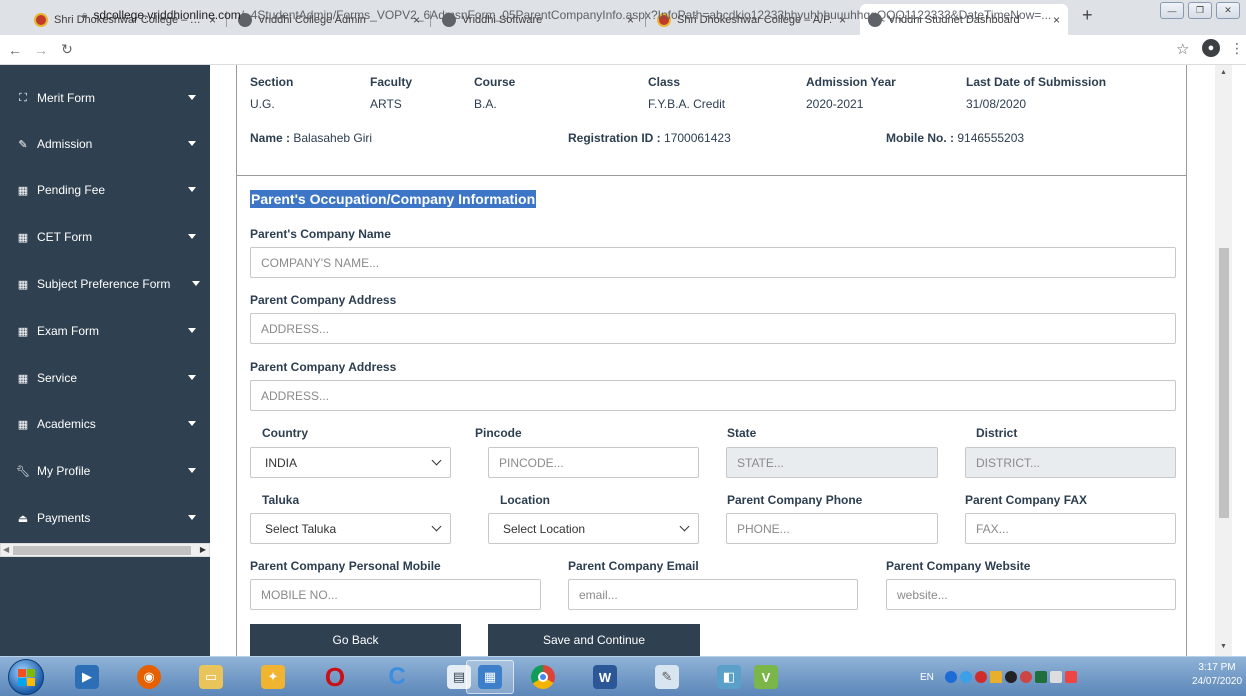 The height and width of the screenshot is (696, 1246). Describe the element at coordinates (490, 677) in the screenshot. I see `control-panel-icon: ▦` at that location.